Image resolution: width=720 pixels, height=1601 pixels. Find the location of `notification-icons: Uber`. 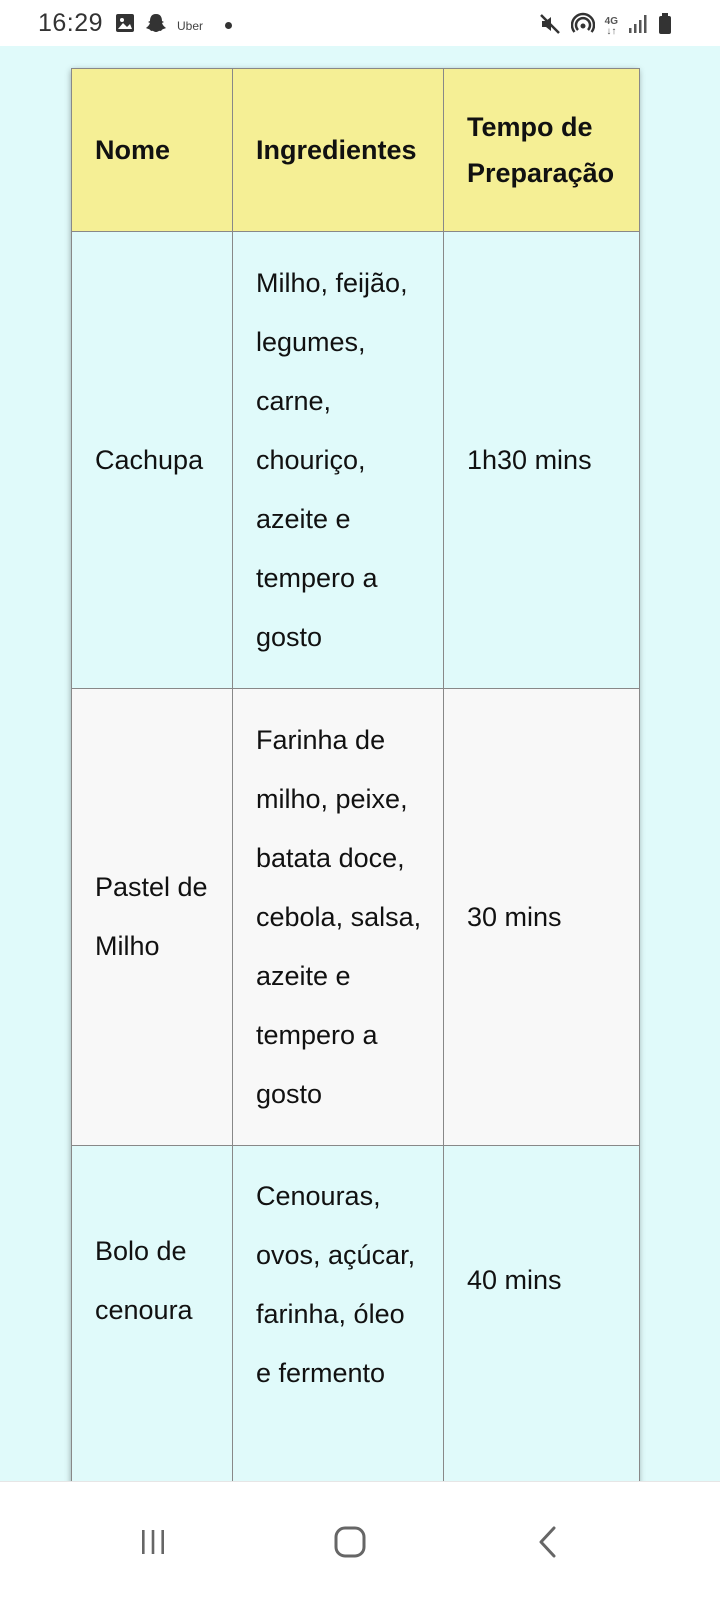

notification-icons: Uber is located at coordinates (174, 25).